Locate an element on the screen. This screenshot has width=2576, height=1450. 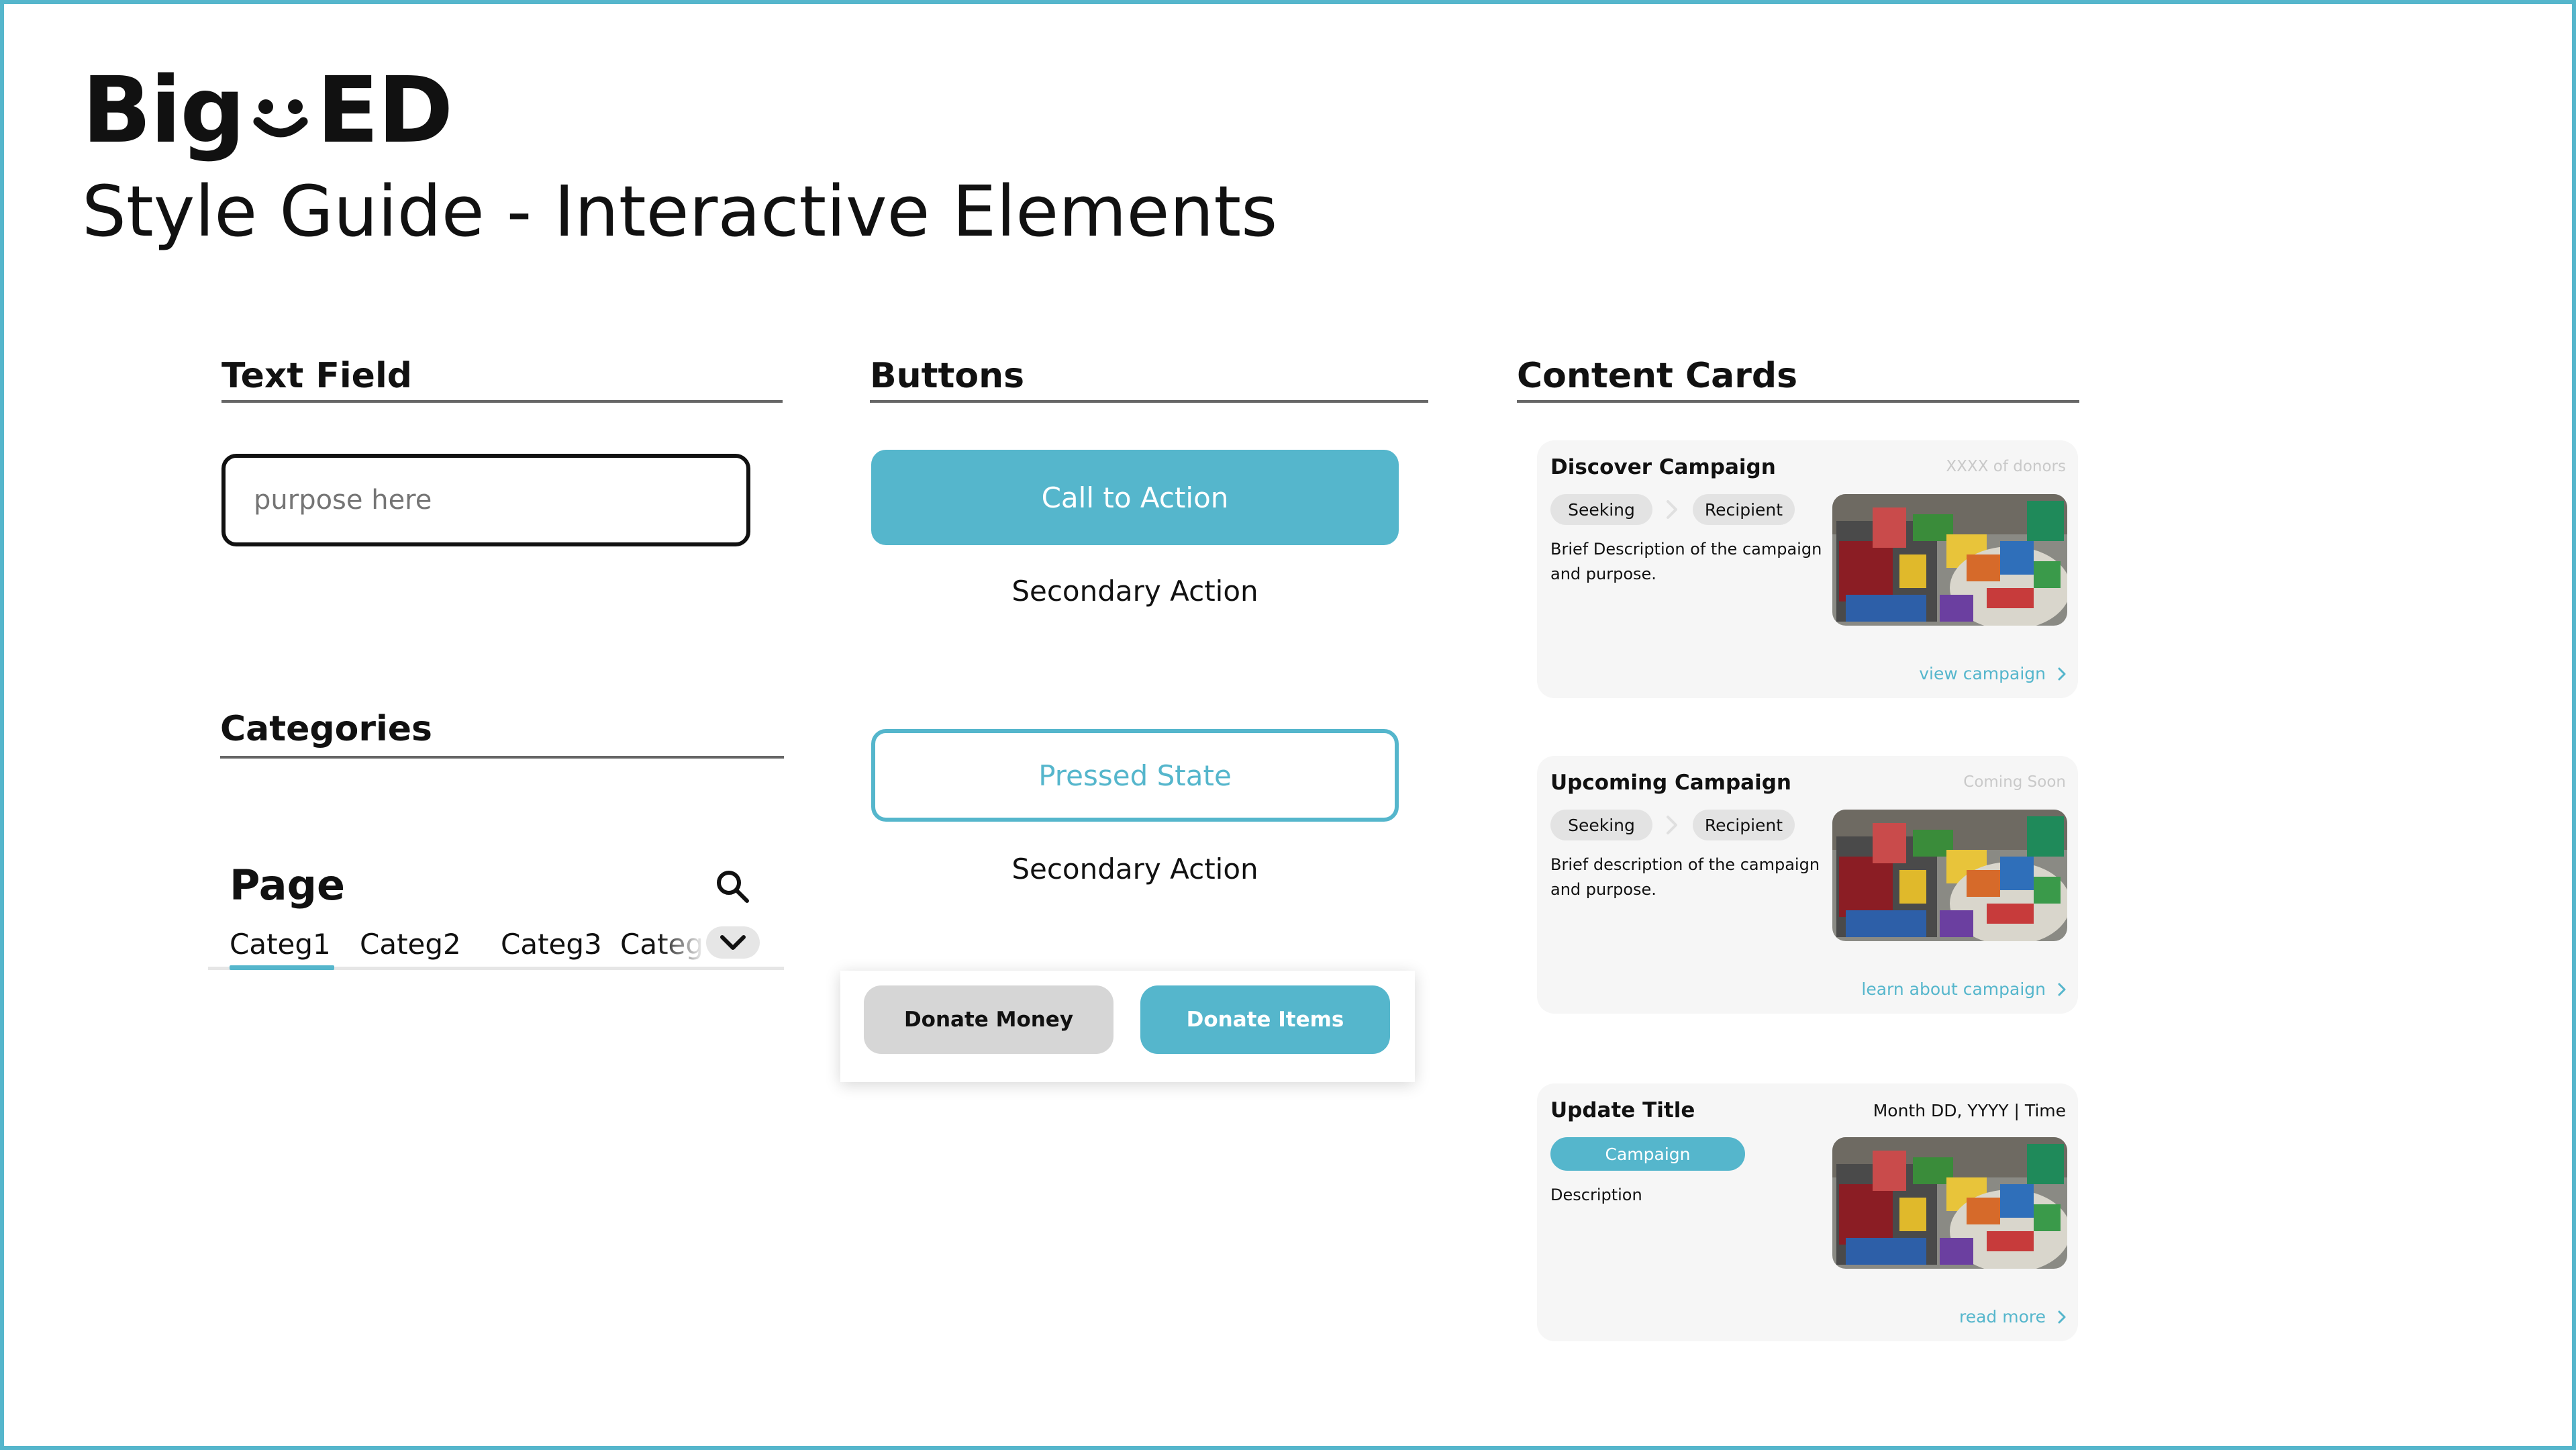
campaign-tag: Campaign is located at coordinates (1647, 1154).